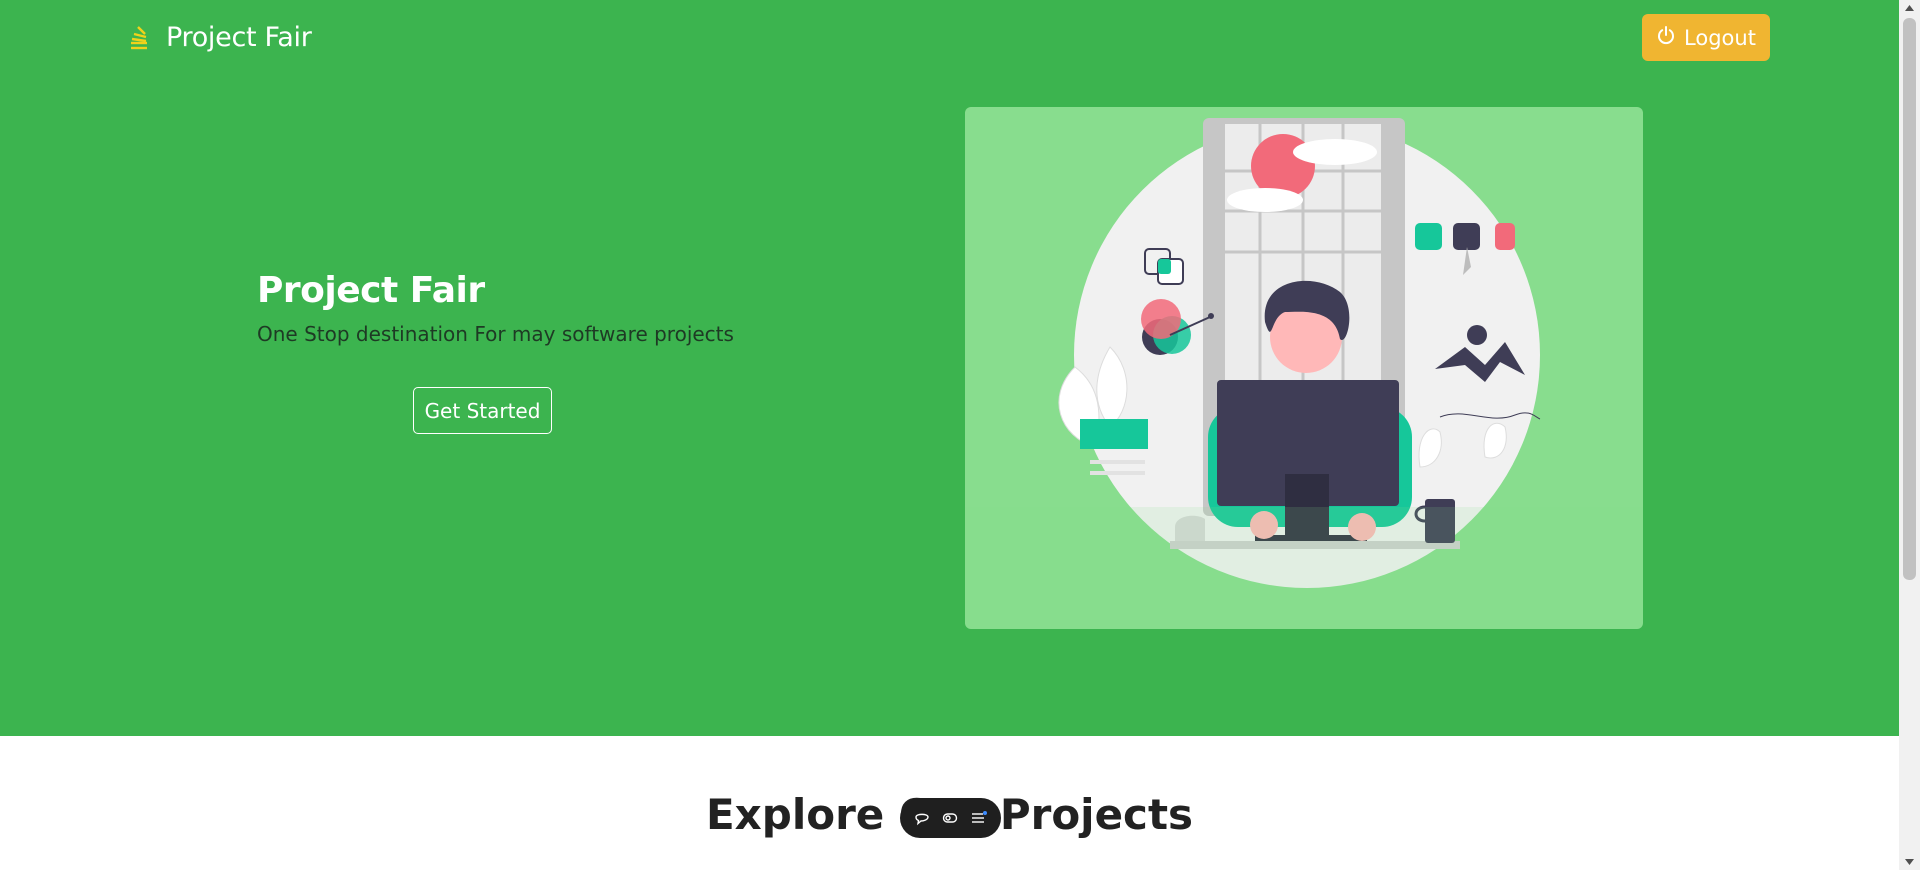 The height and width of the screenshot is (870, 1920). I want to click on navbar: Project Fair Logout, so click(949, 37).